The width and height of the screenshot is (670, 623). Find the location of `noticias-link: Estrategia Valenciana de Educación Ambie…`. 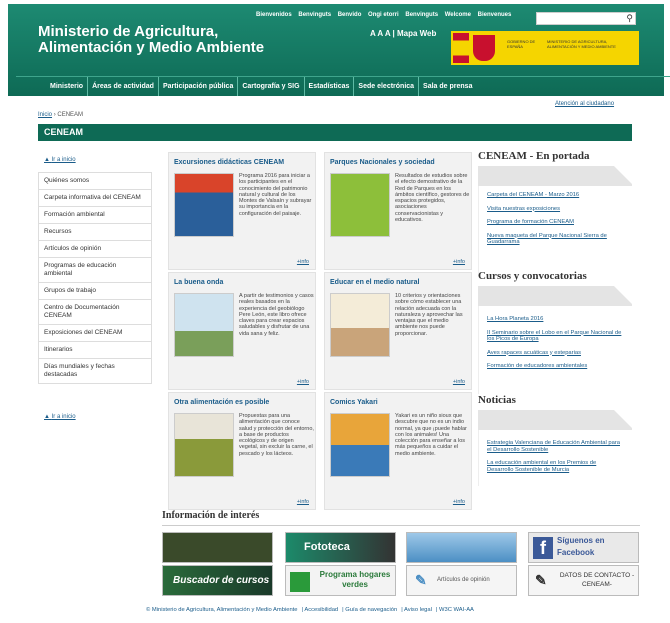

noticias-link: Estrategia Valenciana de Educación Ambie… is located at coordinates (555, 446).